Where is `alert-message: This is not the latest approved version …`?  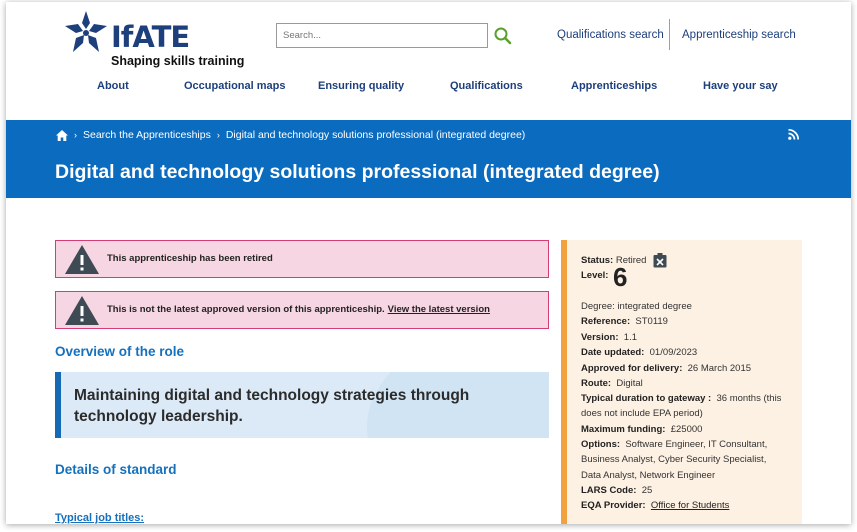
alert-message: This is not the latest approved version … is located at coordinates (298, 309).